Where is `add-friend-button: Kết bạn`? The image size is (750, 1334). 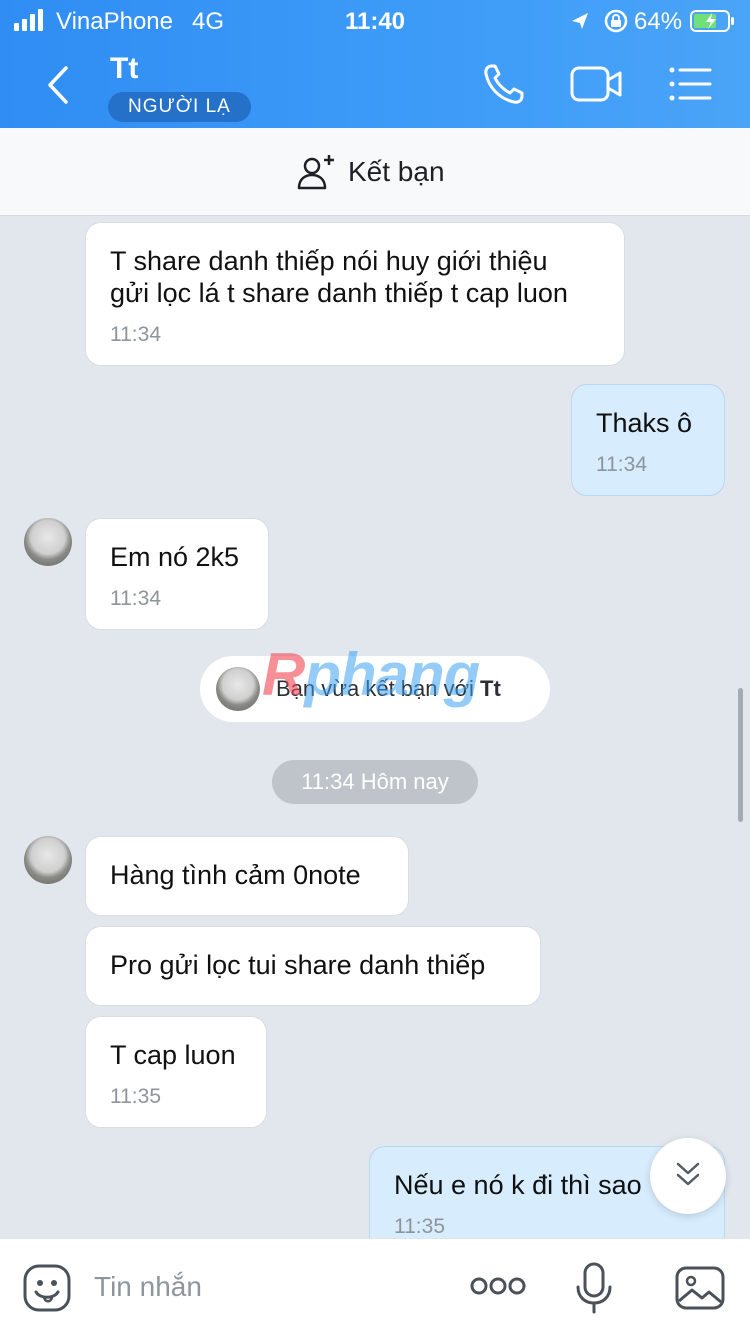
add-friend-button: Kết bạn is located at coordinates (370, 172).